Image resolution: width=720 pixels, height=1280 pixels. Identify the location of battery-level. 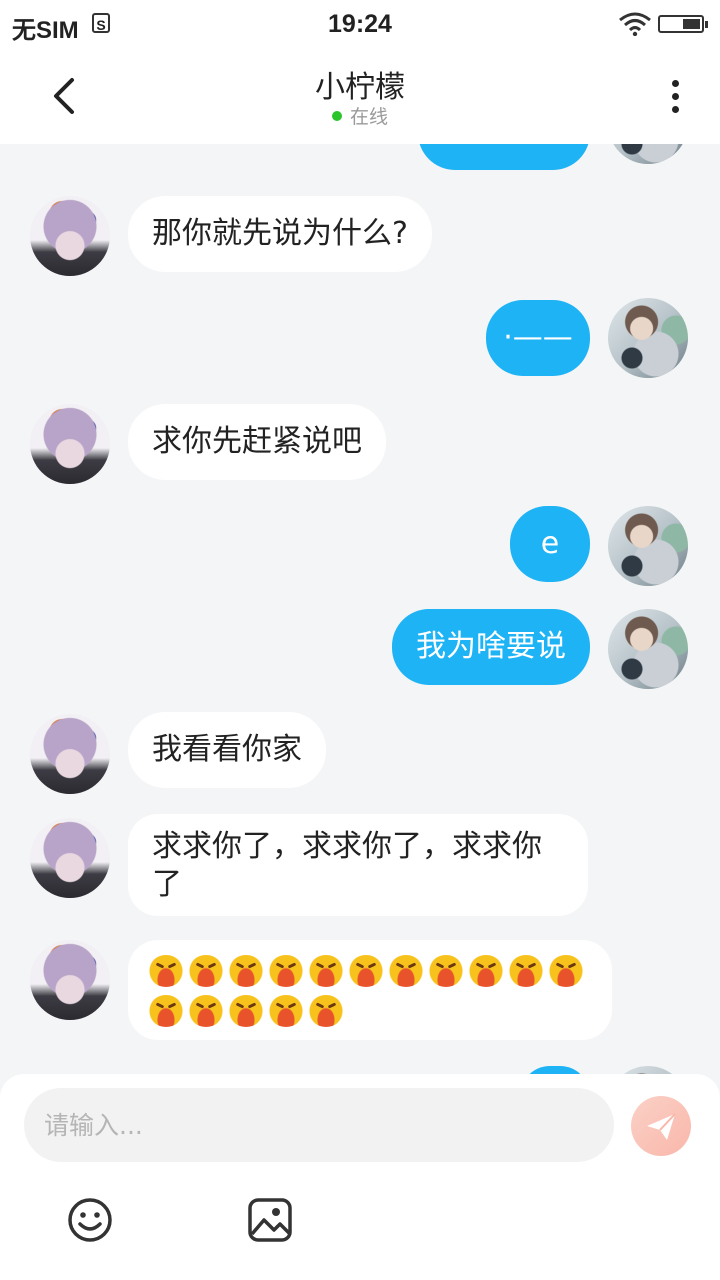
(691, 24).